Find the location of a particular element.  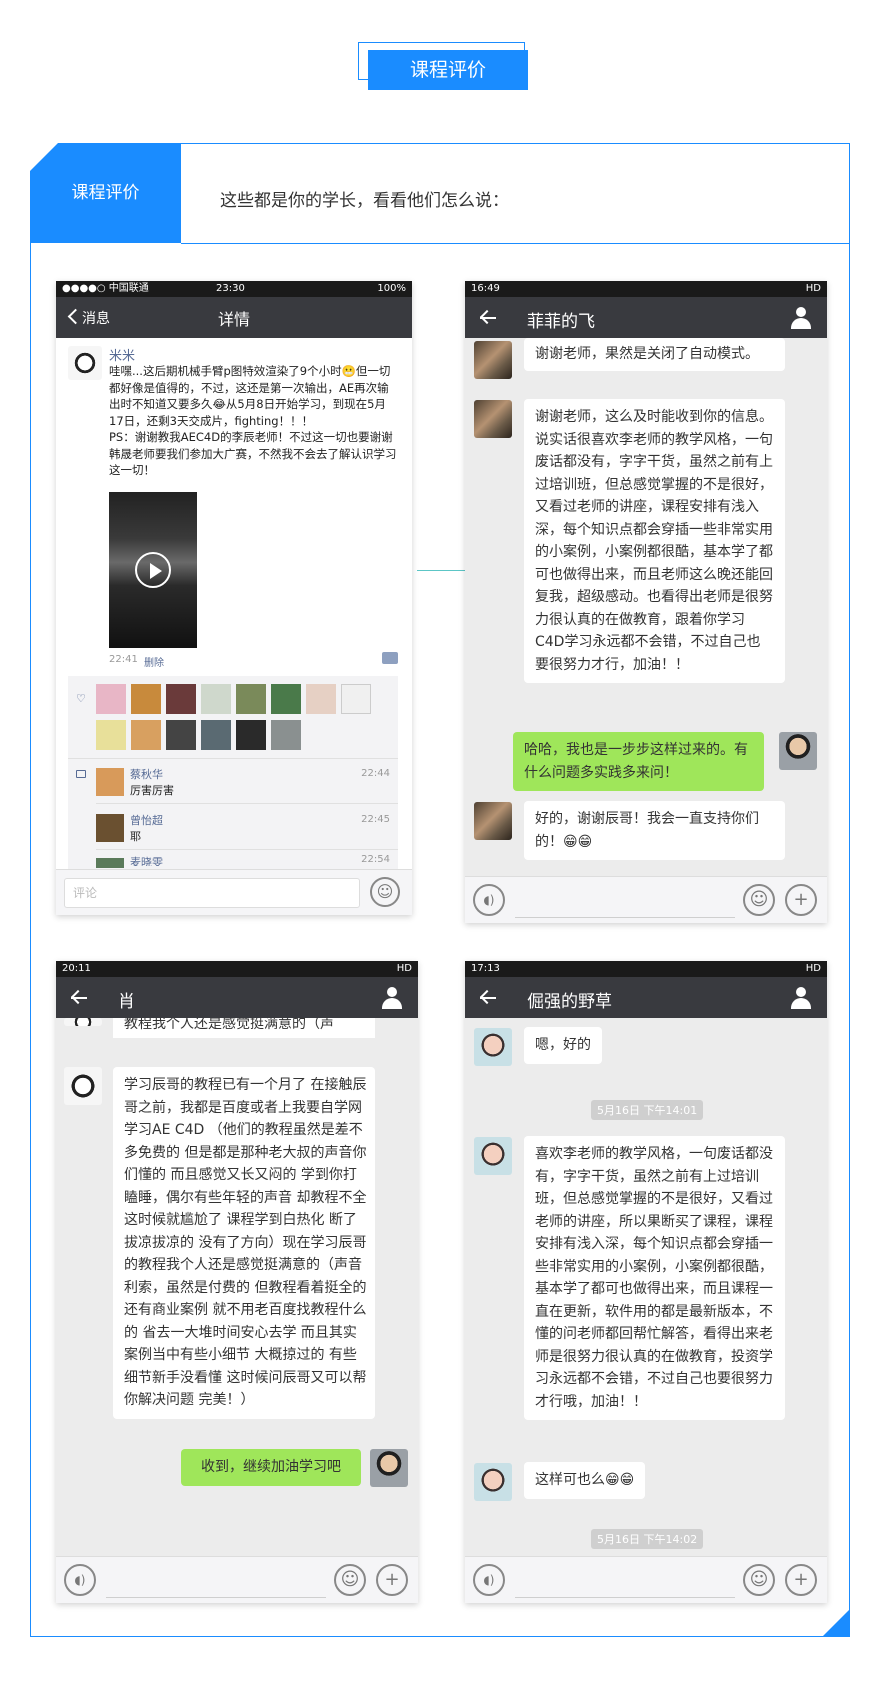

corner-accent is located at coordinates (835, 1623).